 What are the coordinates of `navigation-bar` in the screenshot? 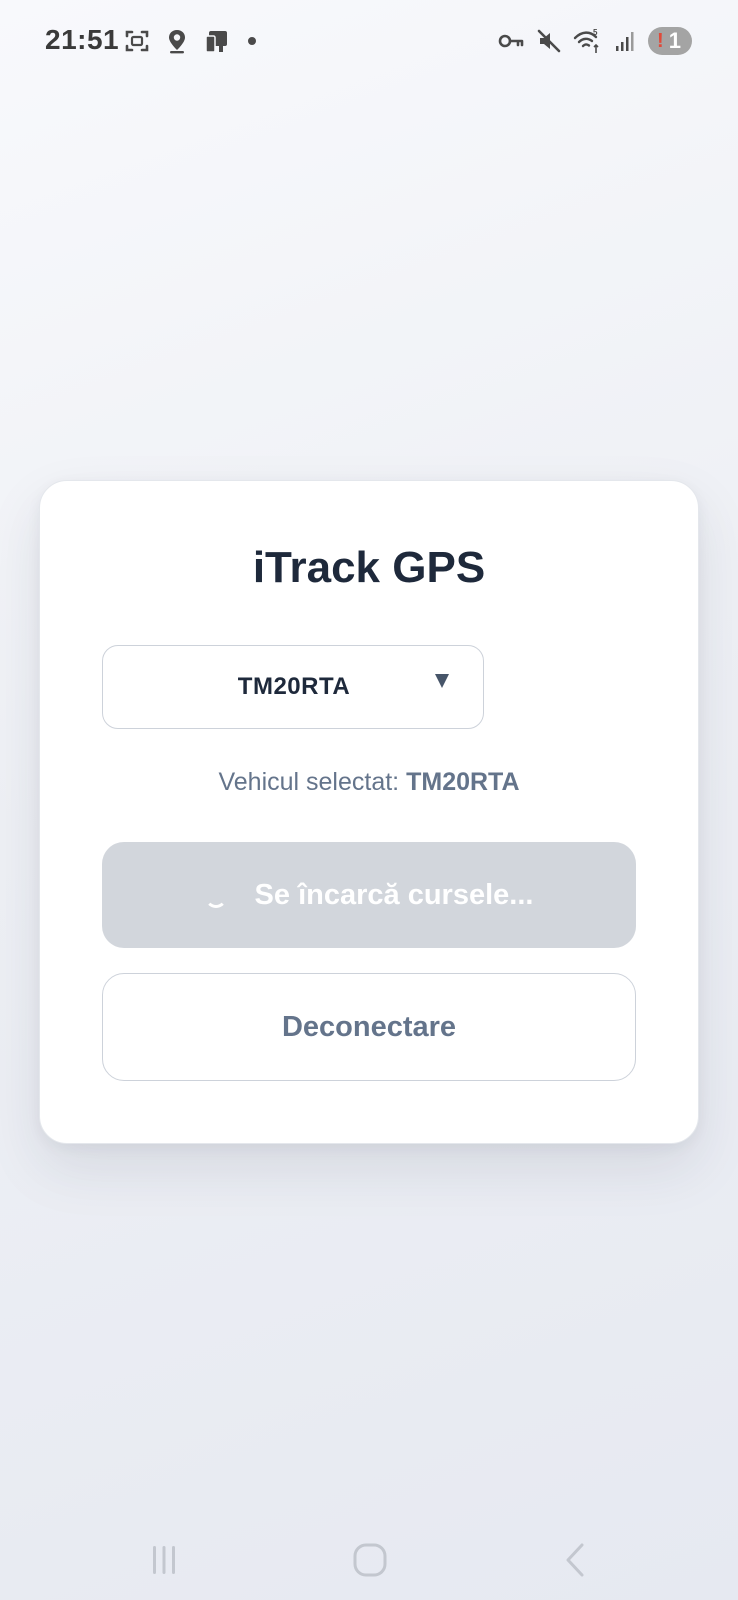 It's located at (369, 1560).